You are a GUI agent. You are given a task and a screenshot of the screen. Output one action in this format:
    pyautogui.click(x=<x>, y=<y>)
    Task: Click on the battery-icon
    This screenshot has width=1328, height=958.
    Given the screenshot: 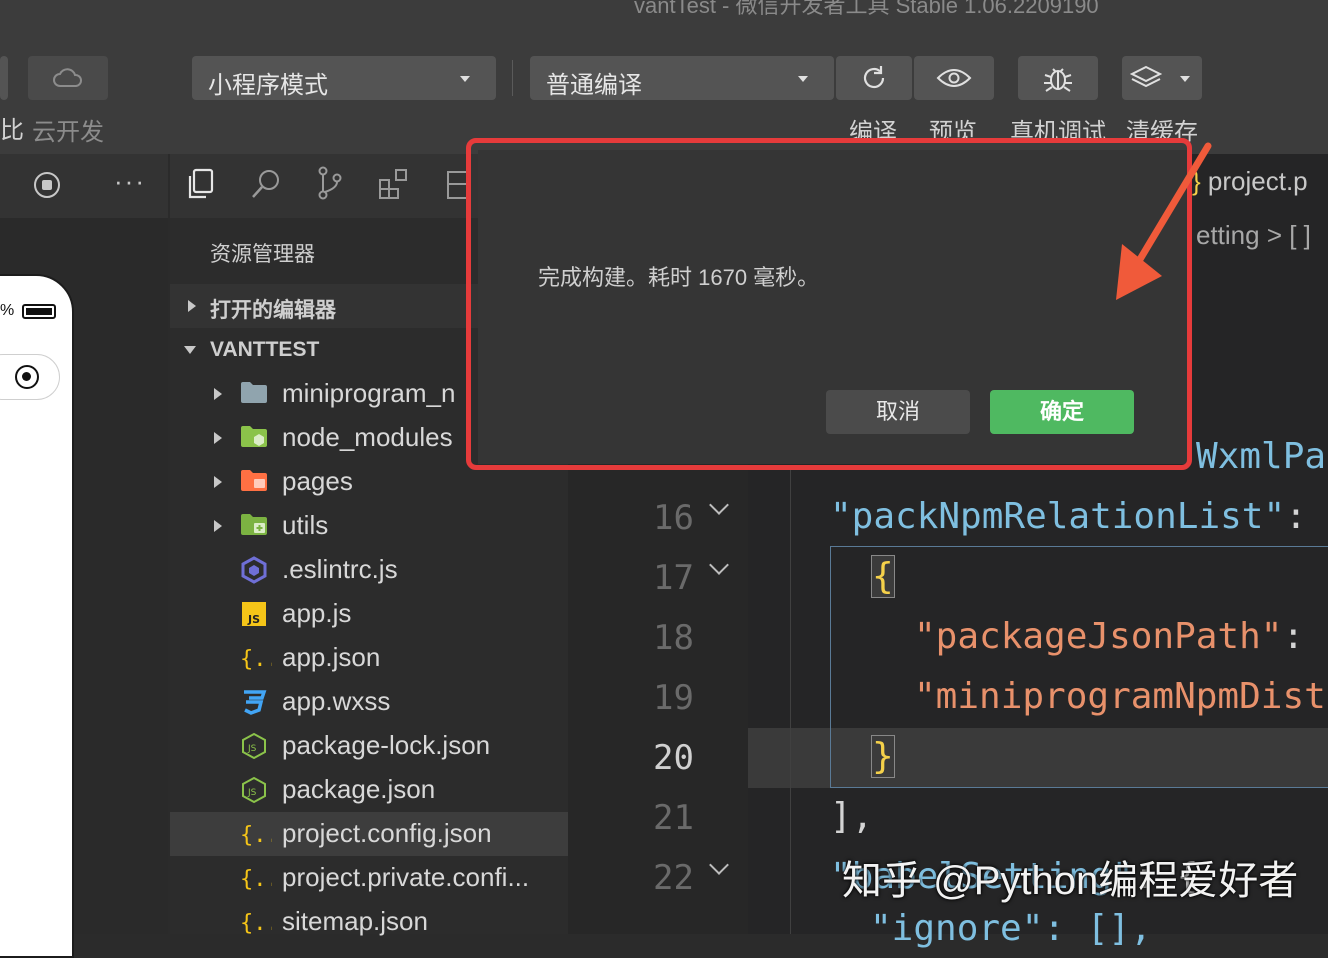 What is the action you would take?
    pyautogui.click(x=39, y=311)
    